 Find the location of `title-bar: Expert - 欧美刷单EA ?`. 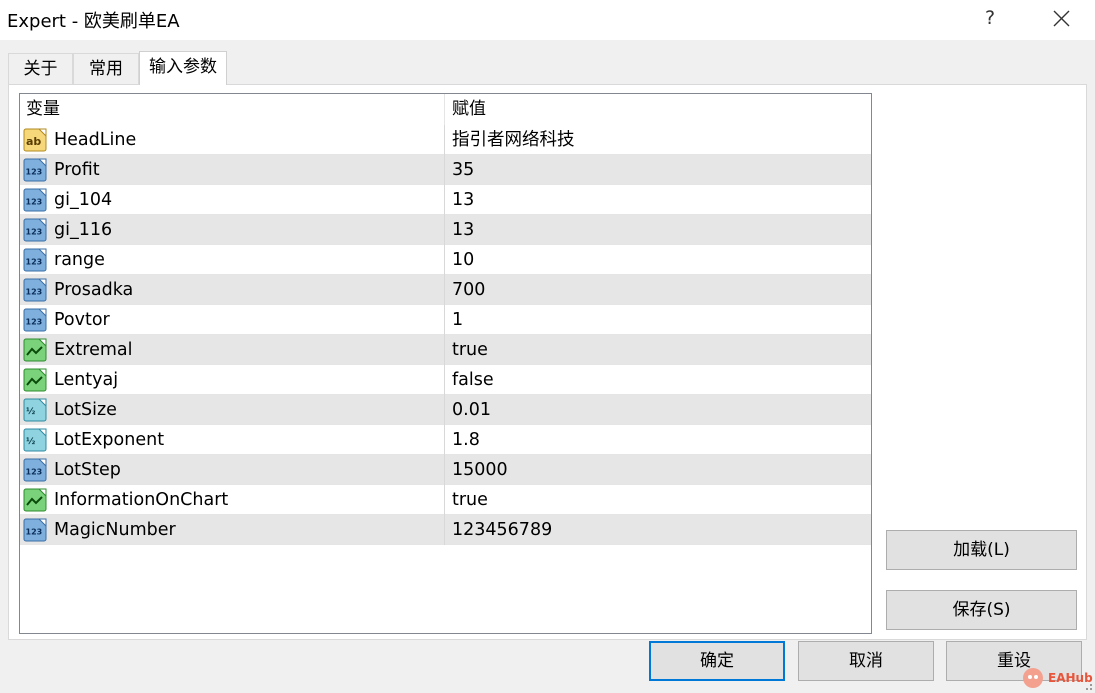

title-bar: Expert - 欧美刷单EA ? is located at coordinates (547, 20).